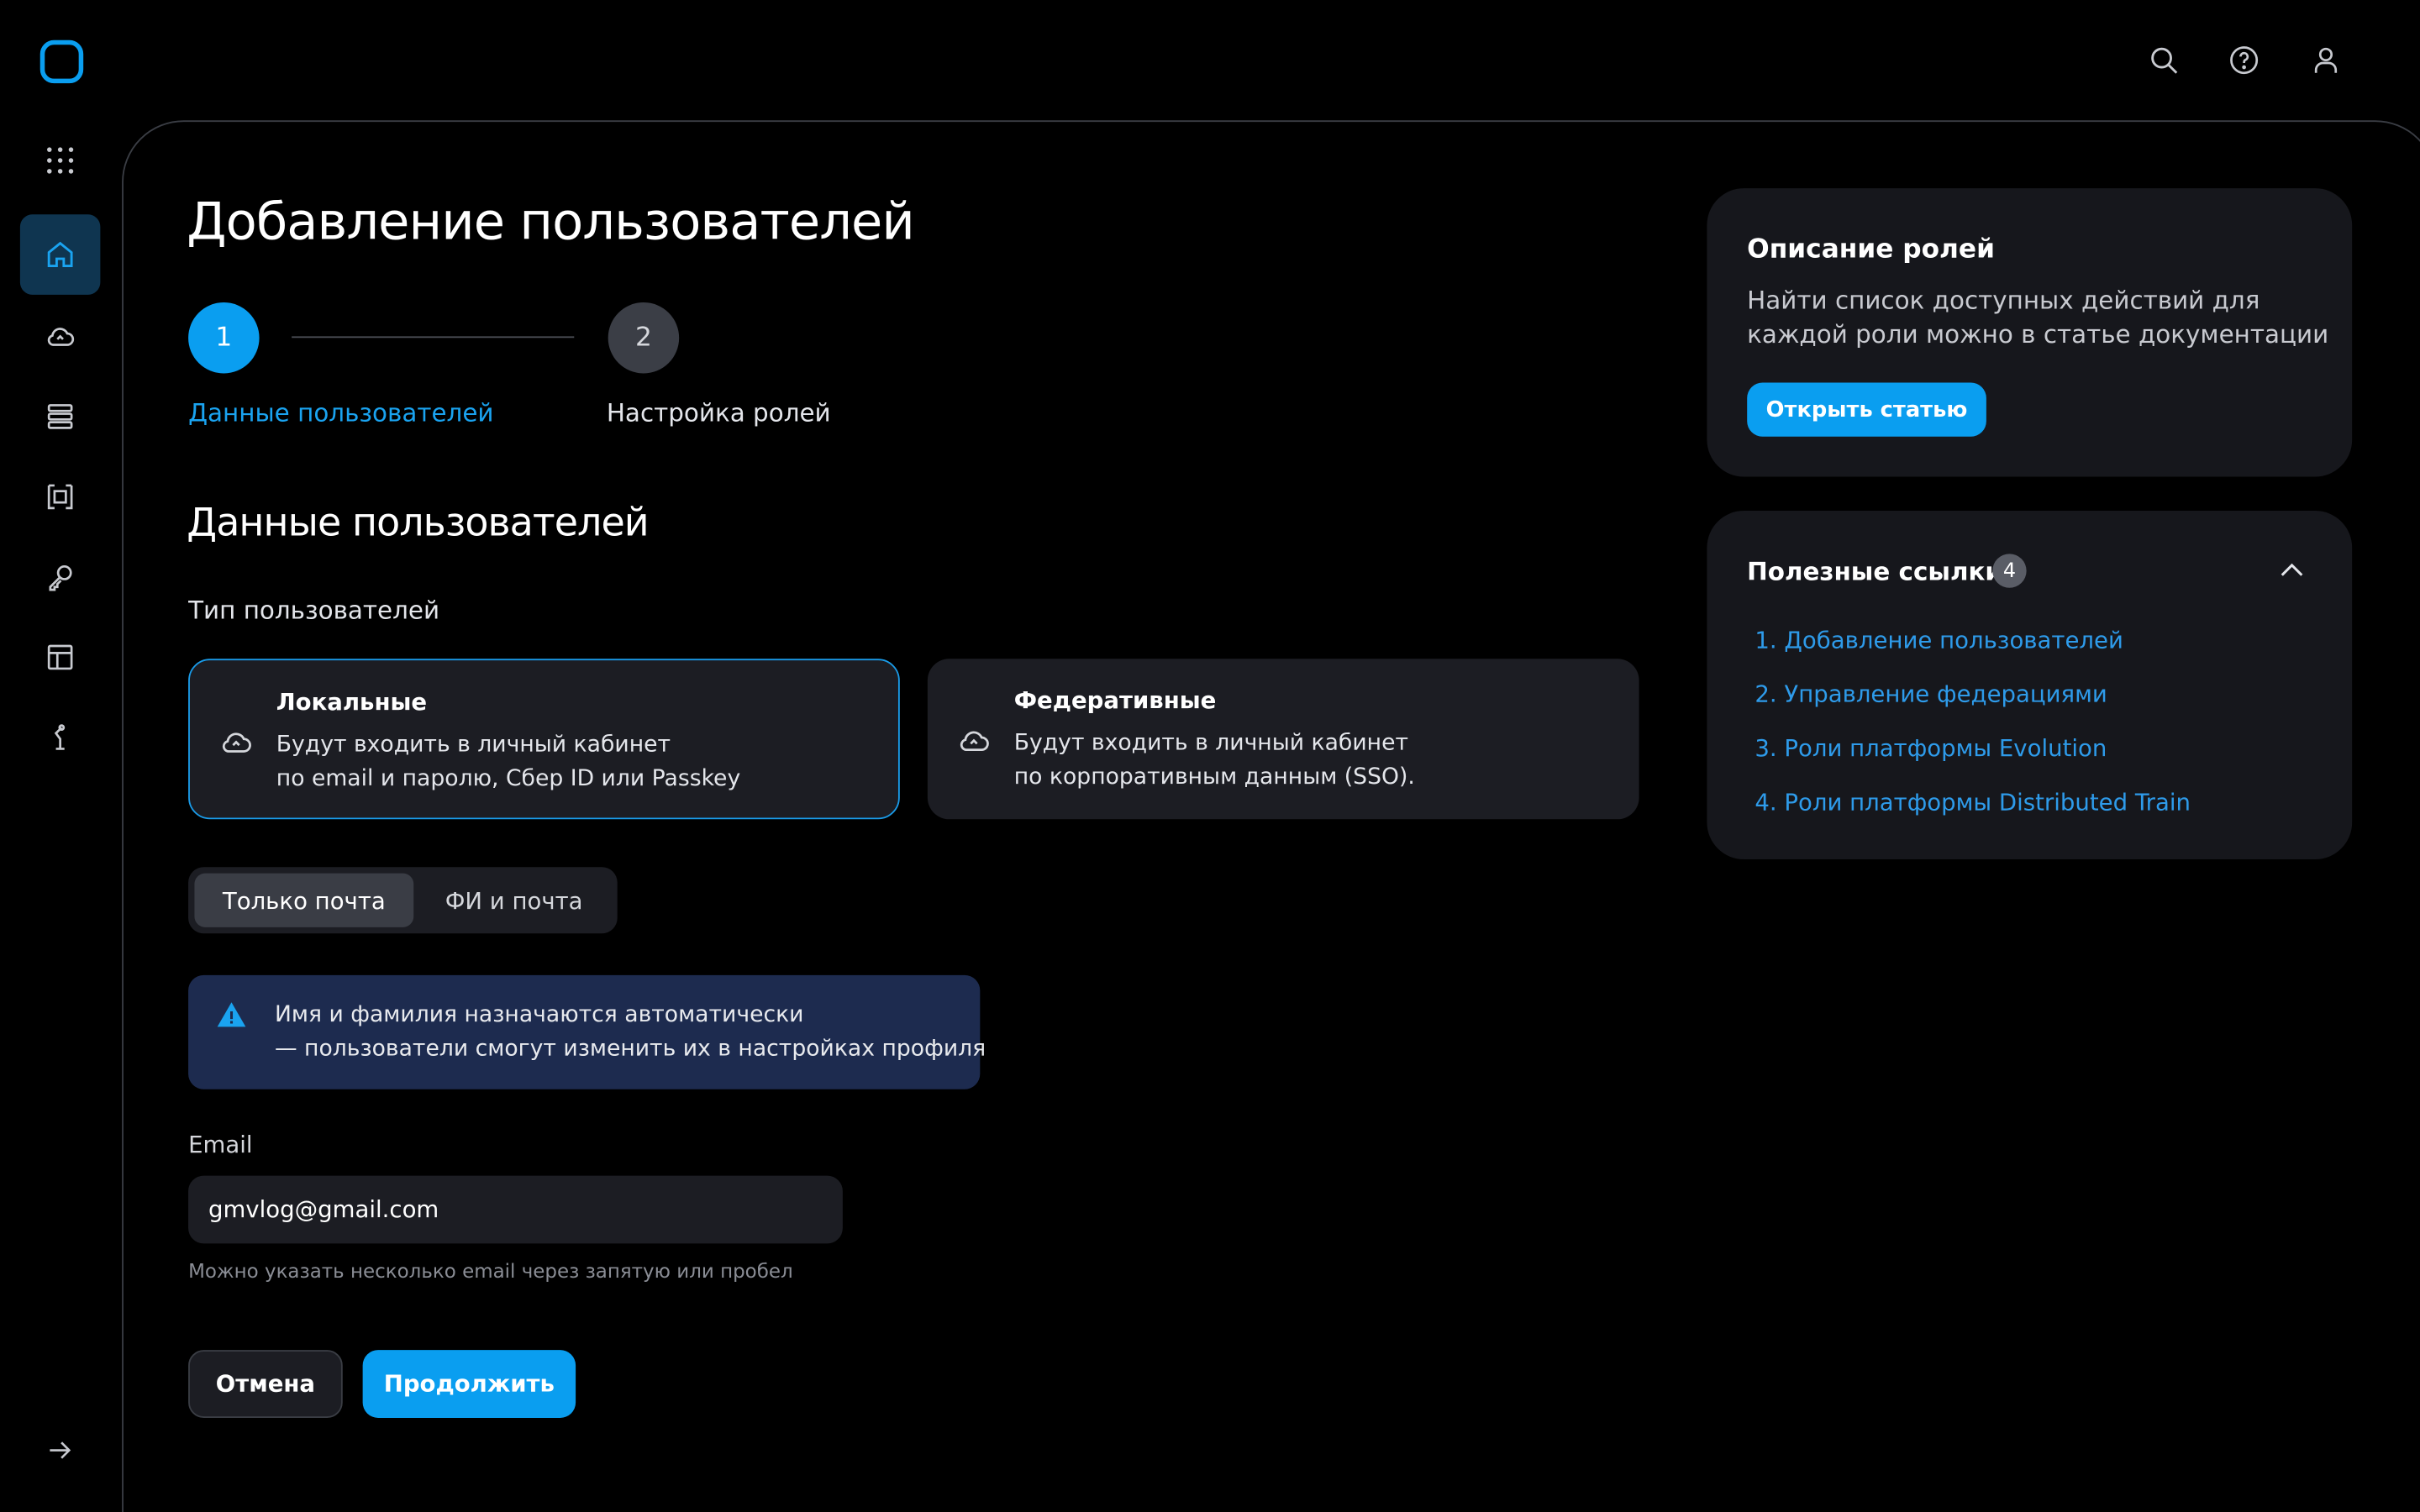  Describe the element at coordinates (304, 900) in the screenshot. I see `segment-email-only: Только почта` at that location.